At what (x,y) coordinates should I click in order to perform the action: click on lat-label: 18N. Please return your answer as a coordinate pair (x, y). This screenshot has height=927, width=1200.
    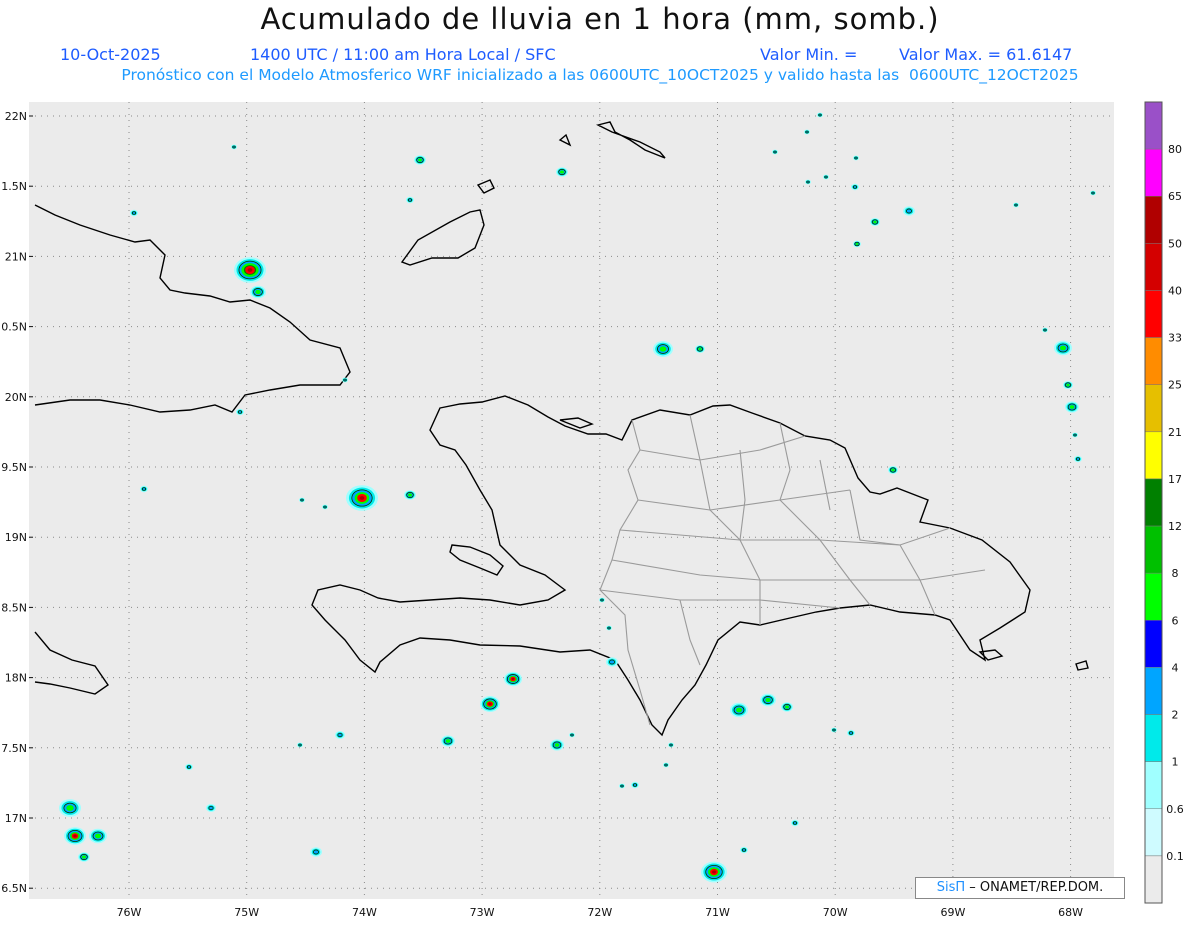
    Looking at the image, I should click on (16, 678).